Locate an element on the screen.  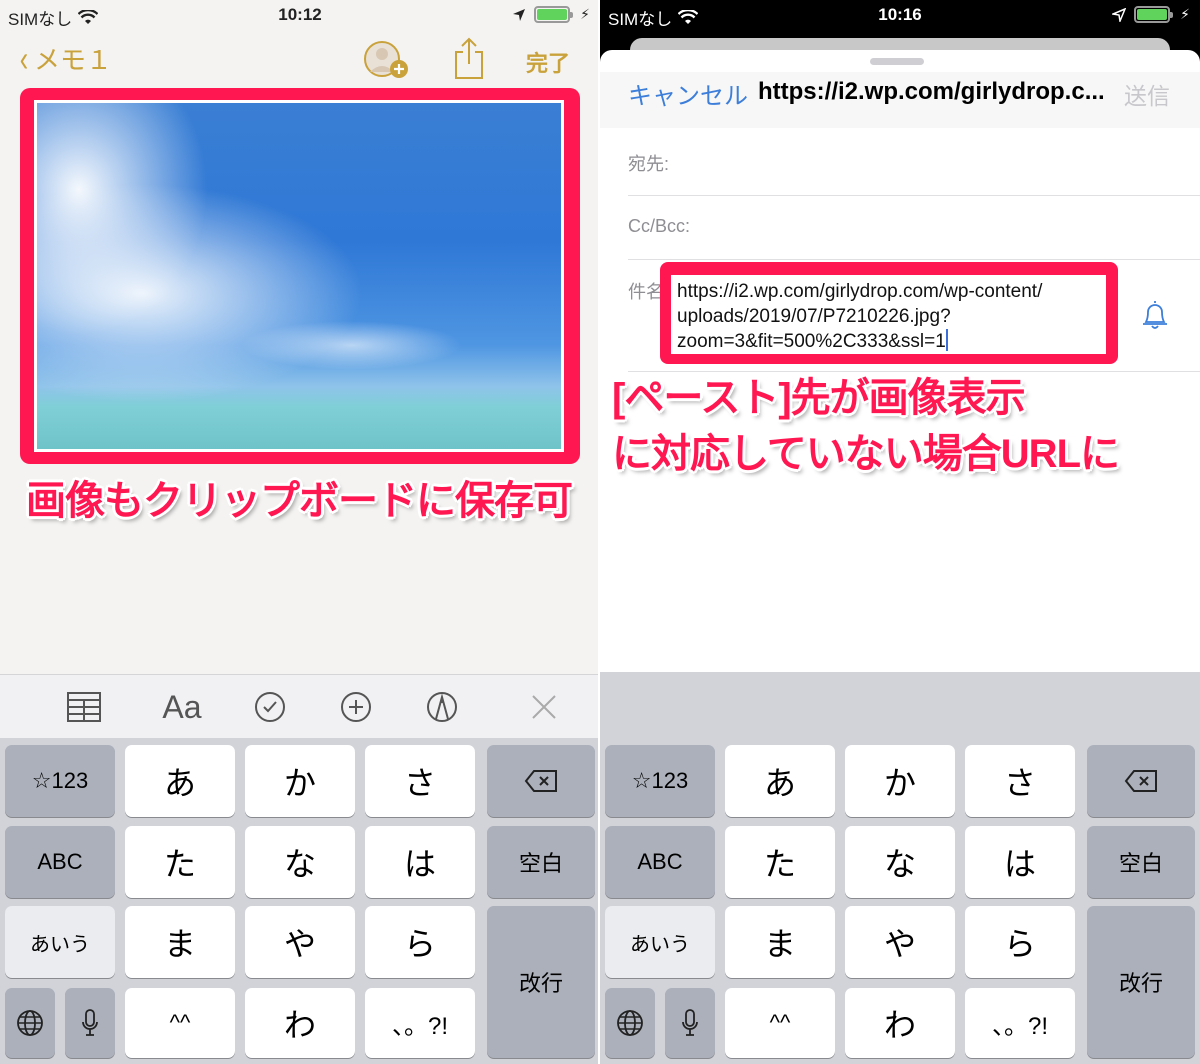
share-icon is located at coordinates (469, 58).